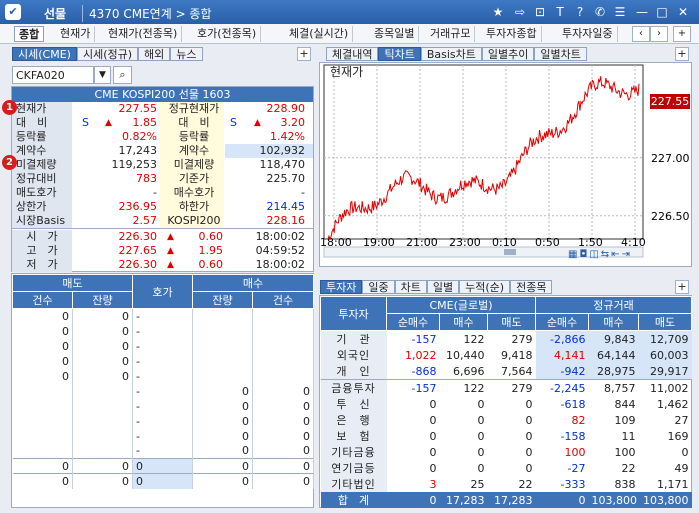 Image resolution: width=699 pixels, height=513 pixels. Describe the element at coordinates (506, 420) in the screenshot. I see `investor-row: 은 행 0 0 0 82 109 27` at that location.